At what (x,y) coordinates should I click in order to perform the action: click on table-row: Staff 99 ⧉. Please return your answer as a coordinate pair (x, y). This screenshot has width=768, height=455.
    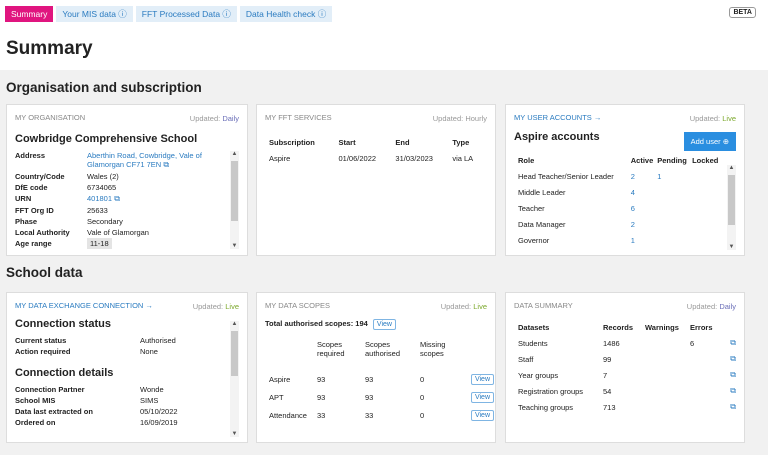
    Looking at the image, I should click on (627, 359).